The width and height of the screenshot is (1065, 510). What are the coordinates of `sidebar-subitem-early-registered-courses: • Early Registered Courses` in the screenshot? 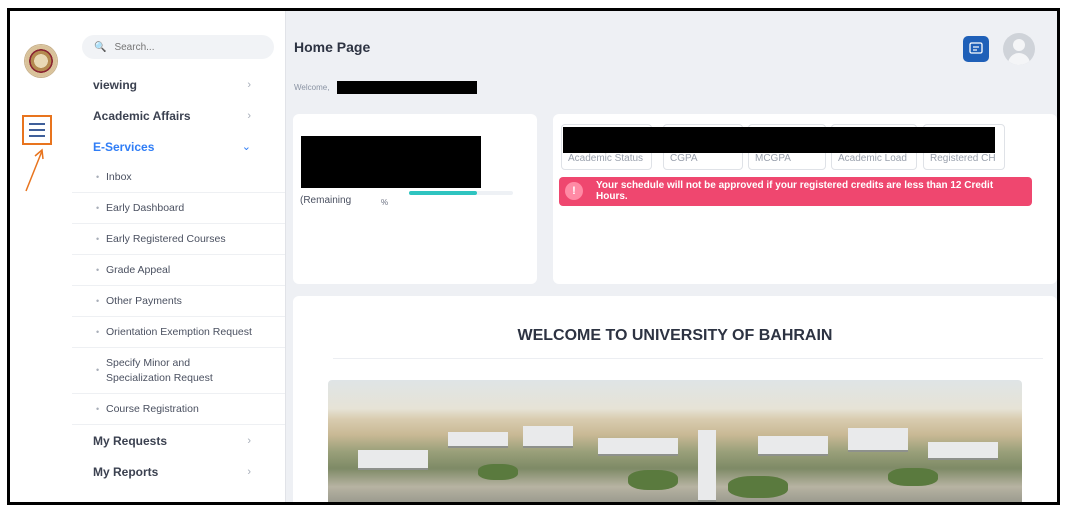 It's located at (178, 239).